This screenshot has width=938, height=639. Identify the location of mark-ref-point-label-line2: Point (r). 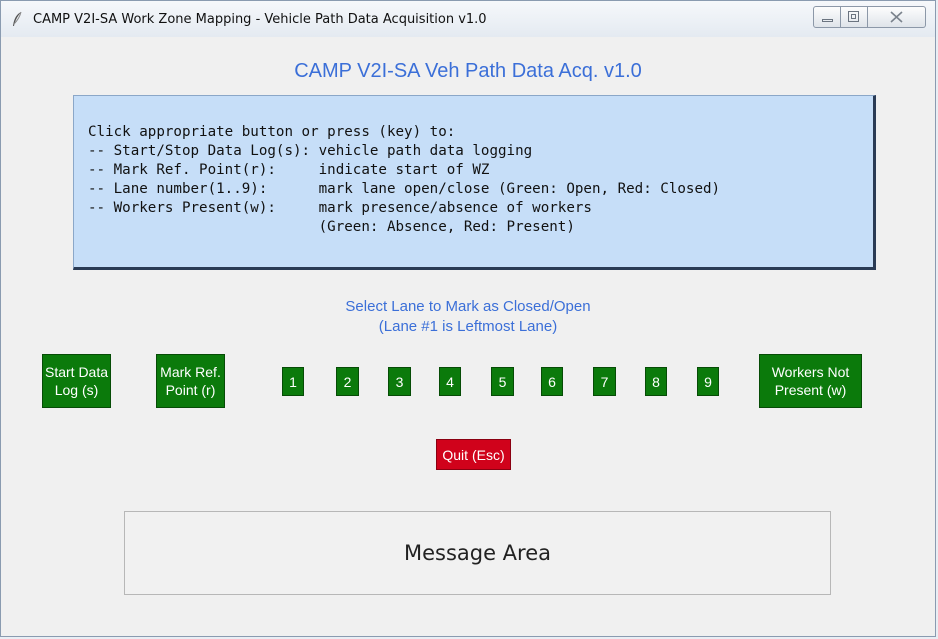
(190, 390).